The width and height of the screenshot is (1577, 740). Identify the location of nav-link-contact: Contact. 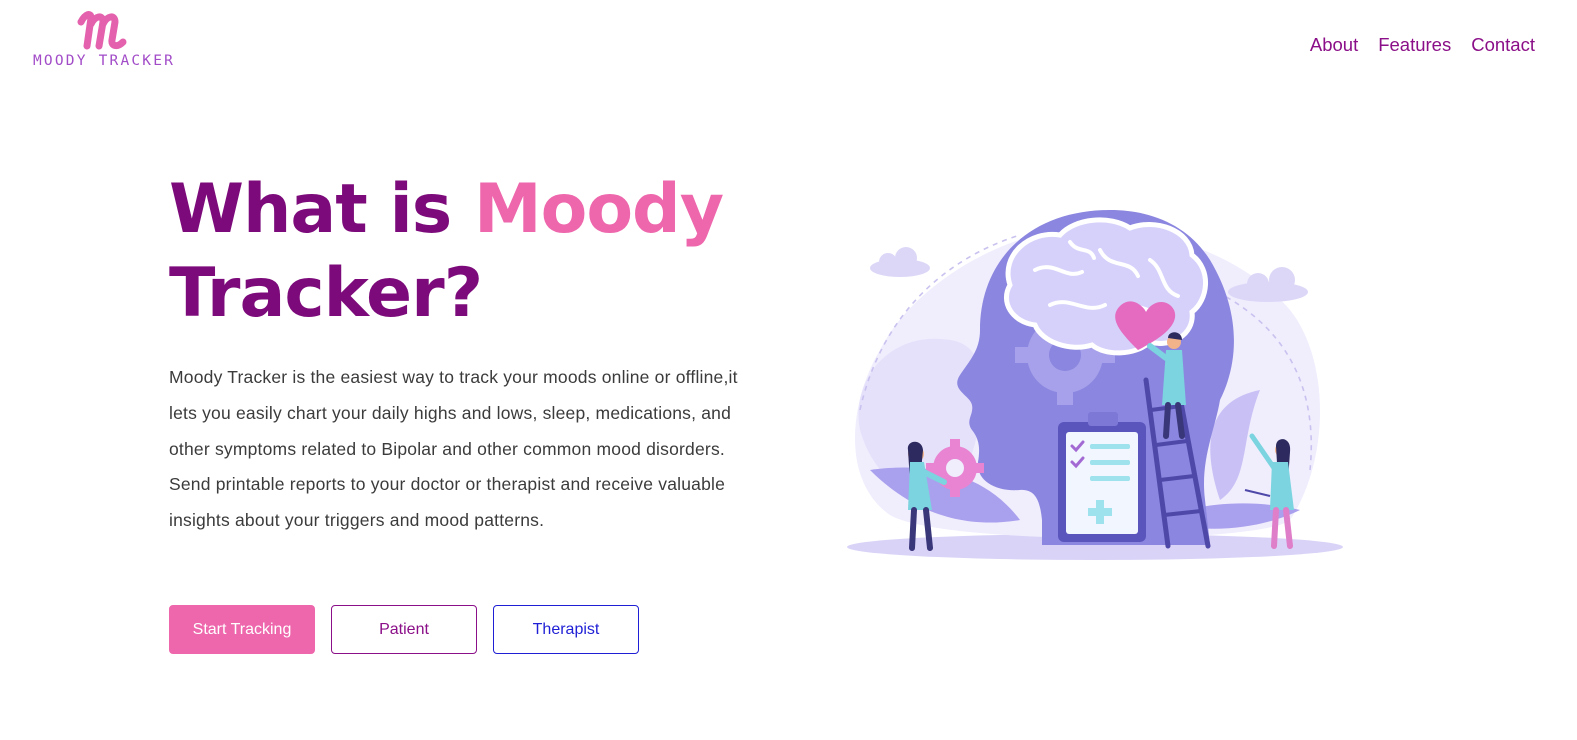
(1503, 45).